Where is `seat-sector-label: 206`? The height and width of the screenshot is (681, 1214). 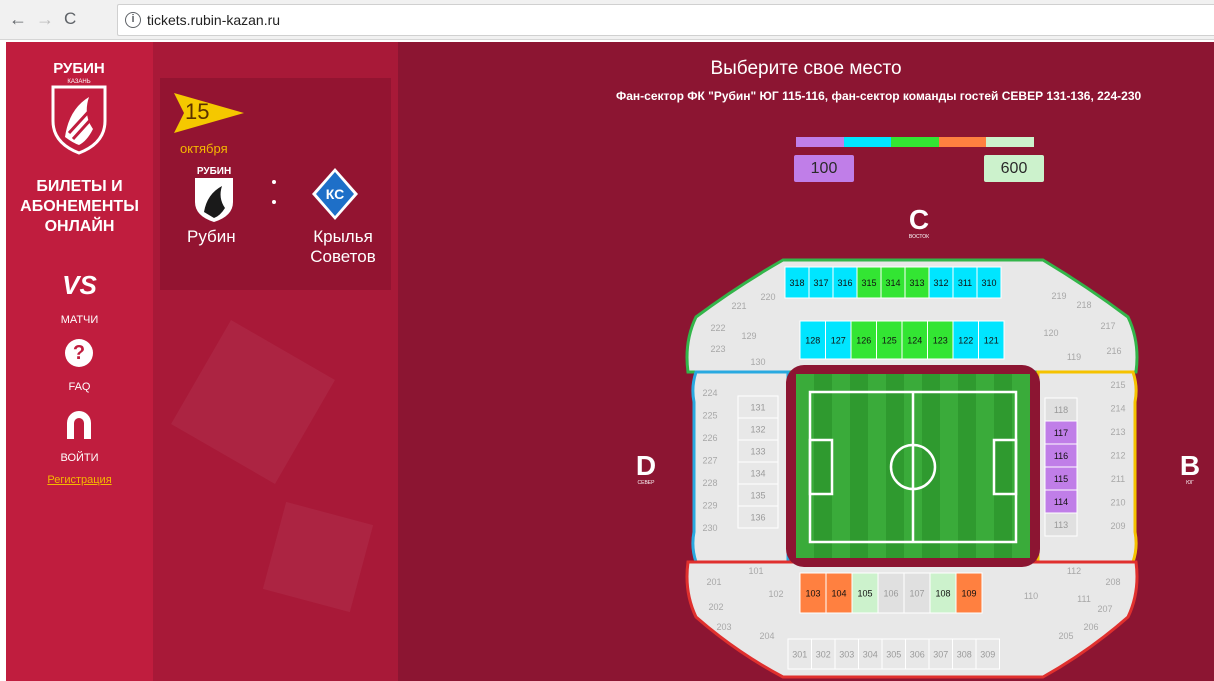 seat-sector-label: 206 is located at coordinates (1090, 627).